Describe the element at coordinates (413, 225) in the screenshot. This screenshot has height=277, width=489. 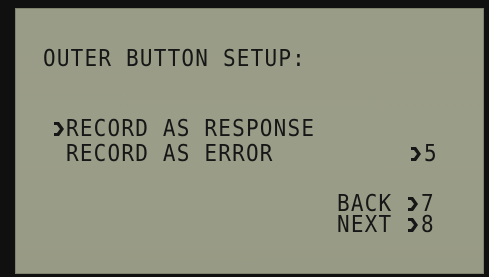
I see `key-8-indicator-icon` at that location.